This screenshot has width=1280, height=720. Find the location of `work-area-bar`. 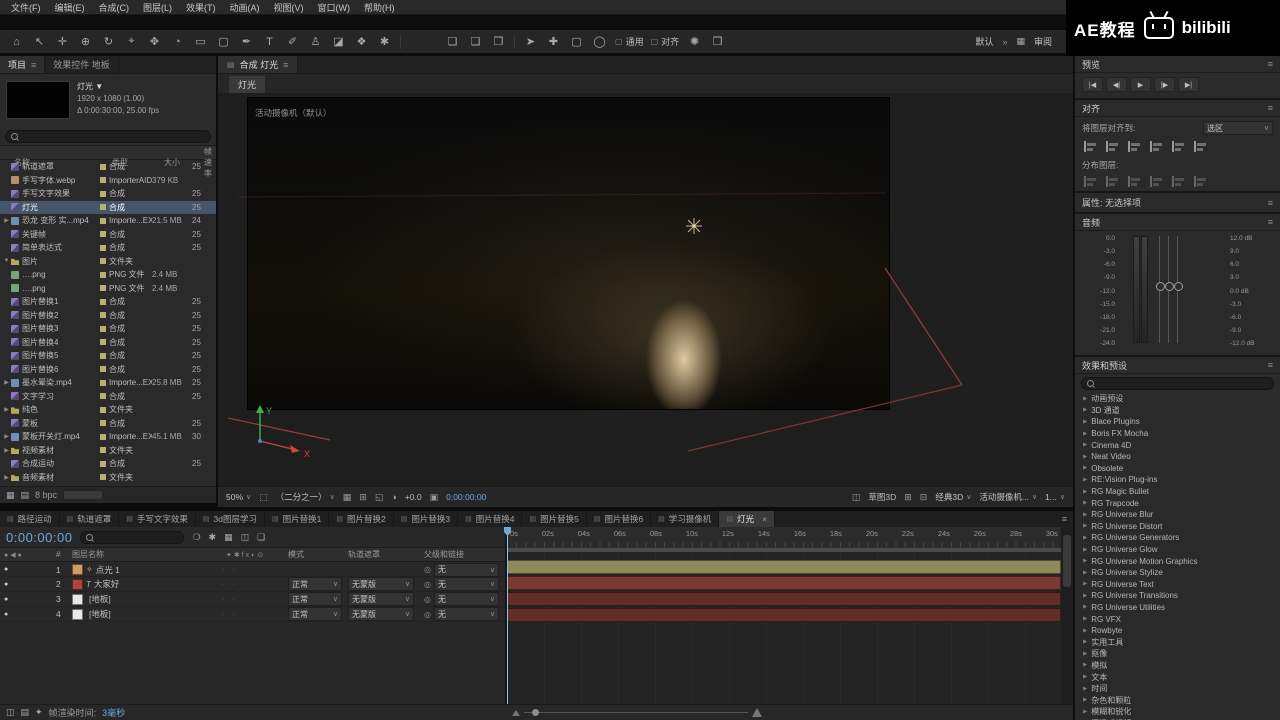

work-area-bar is located at coordinates (784, 549).